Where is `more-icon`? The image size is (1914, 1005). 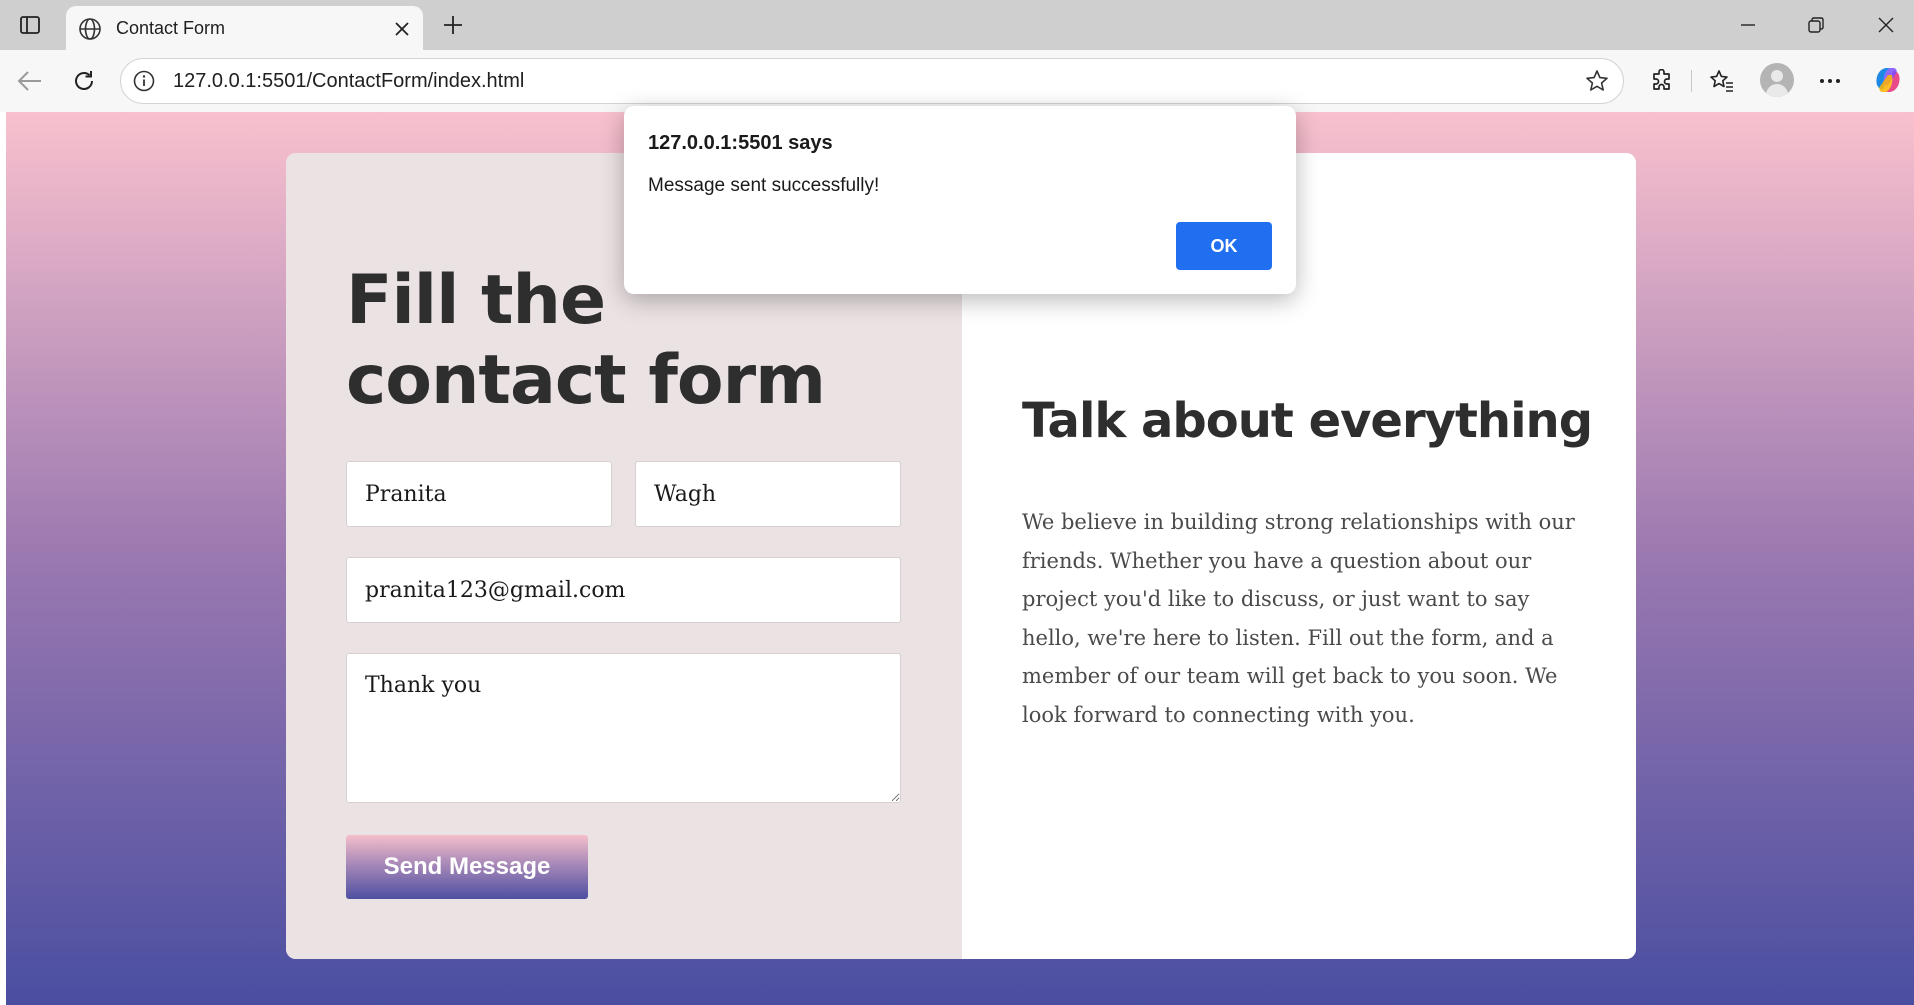
more-icon is located at coordinates (1830, 81).